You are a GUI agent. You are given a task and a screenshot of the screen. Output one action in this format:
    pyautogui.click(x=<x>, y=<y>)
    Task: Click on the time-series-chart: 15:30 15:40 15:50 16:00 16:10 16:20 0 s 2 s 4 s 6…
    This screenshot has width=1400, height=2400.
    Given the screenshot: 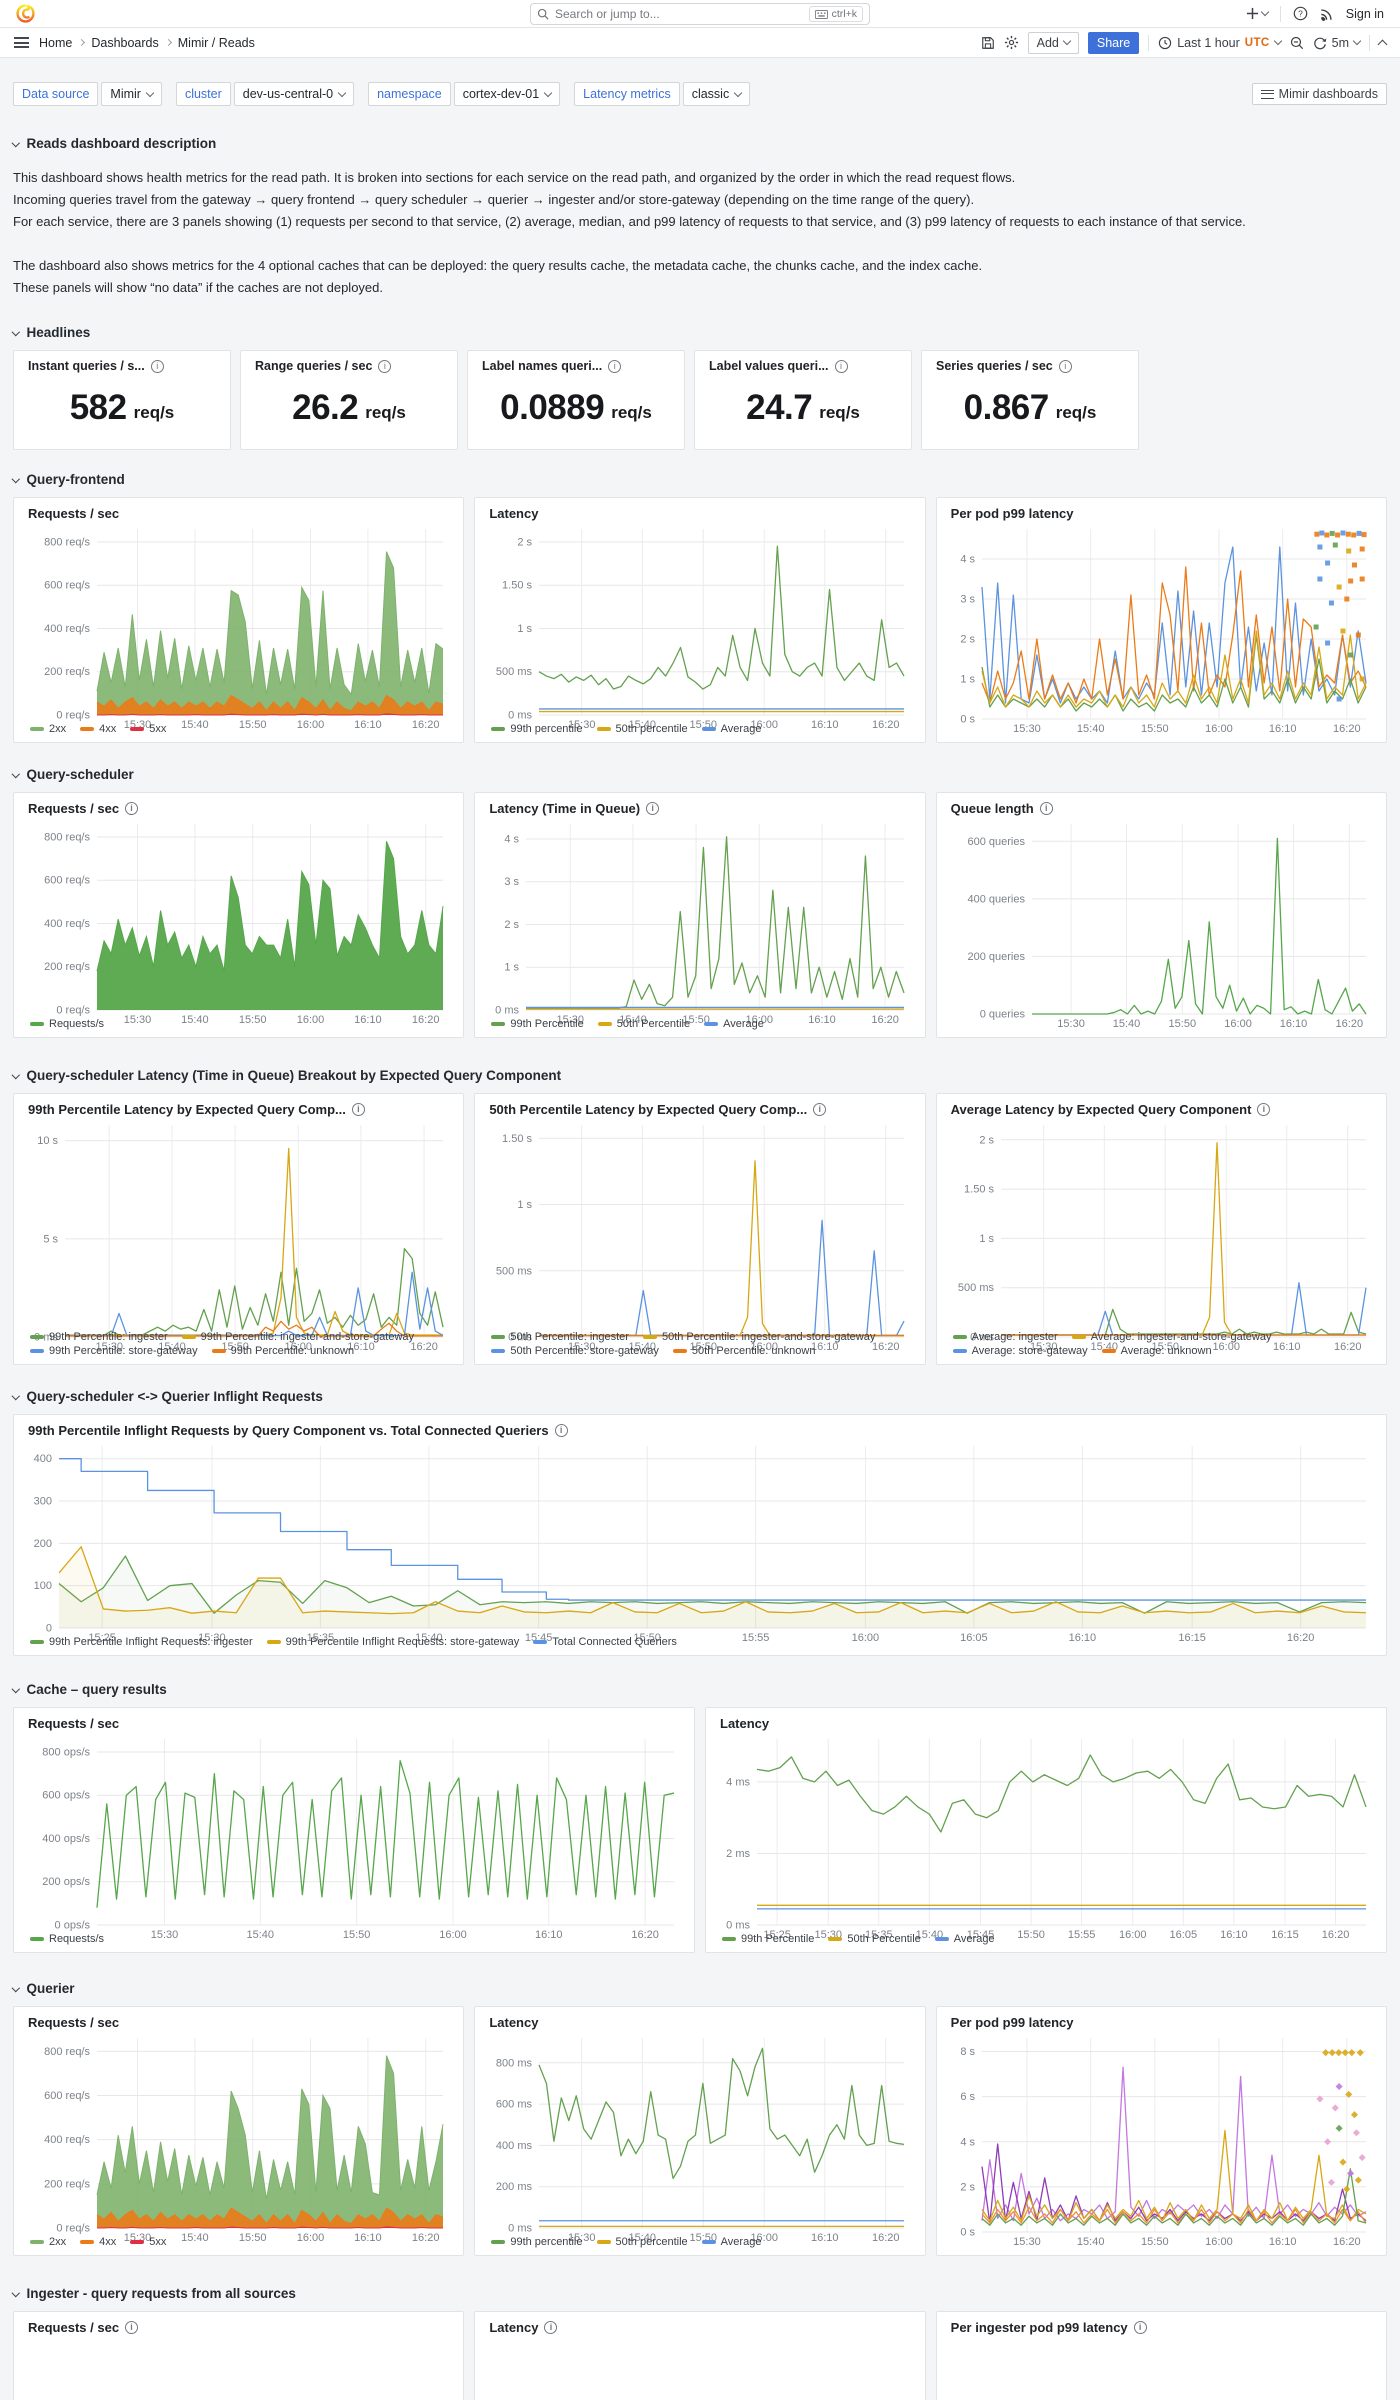 What is the action you would take?
    pyautogui.click(x=1161, y=2140)
    